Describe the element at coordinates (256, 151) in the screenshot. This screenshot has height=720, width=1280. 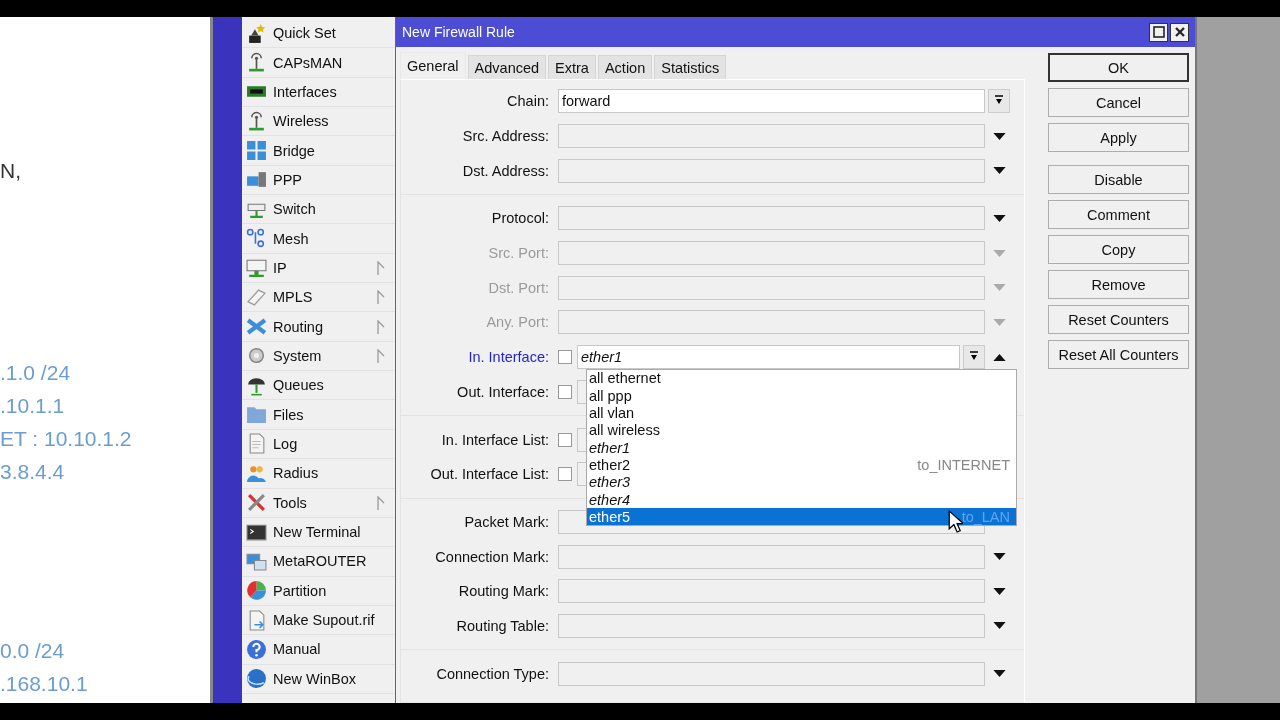
I see `squares-icon` at that location.